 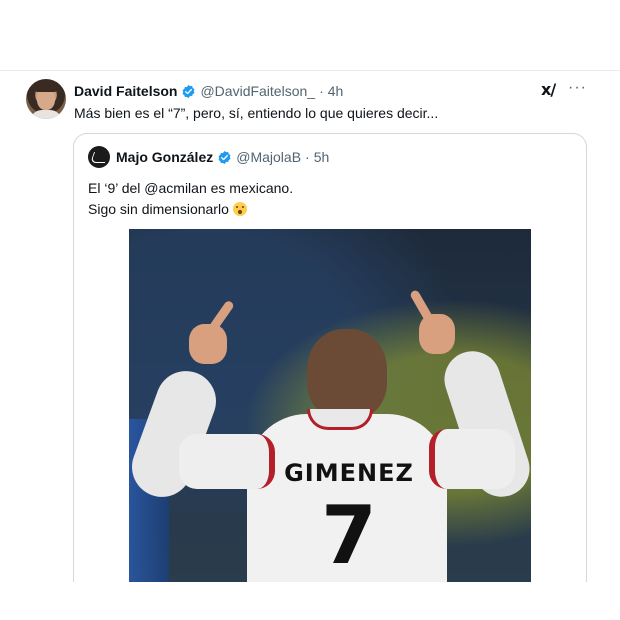 What do you see at coordinates (99, 157) in the screenshot?
I see `quoted-author-avatar` at bounding box center [99, 157].